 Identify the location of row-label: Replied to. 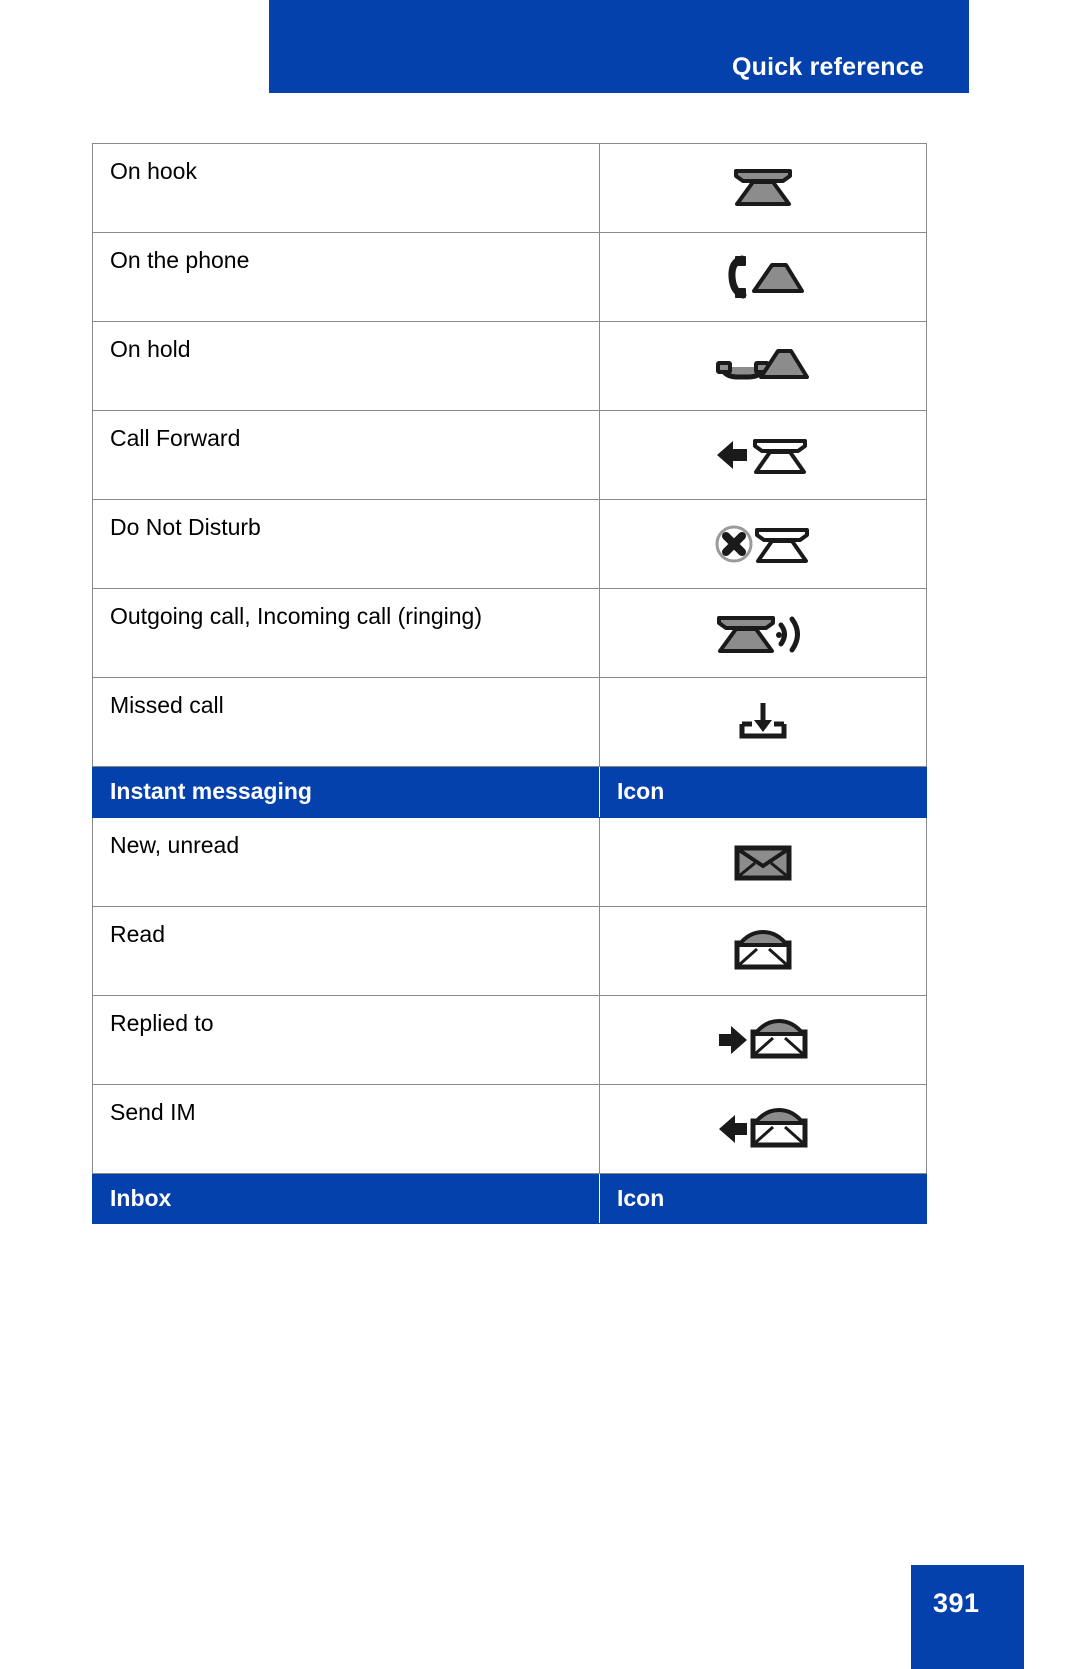
(162, 1022).